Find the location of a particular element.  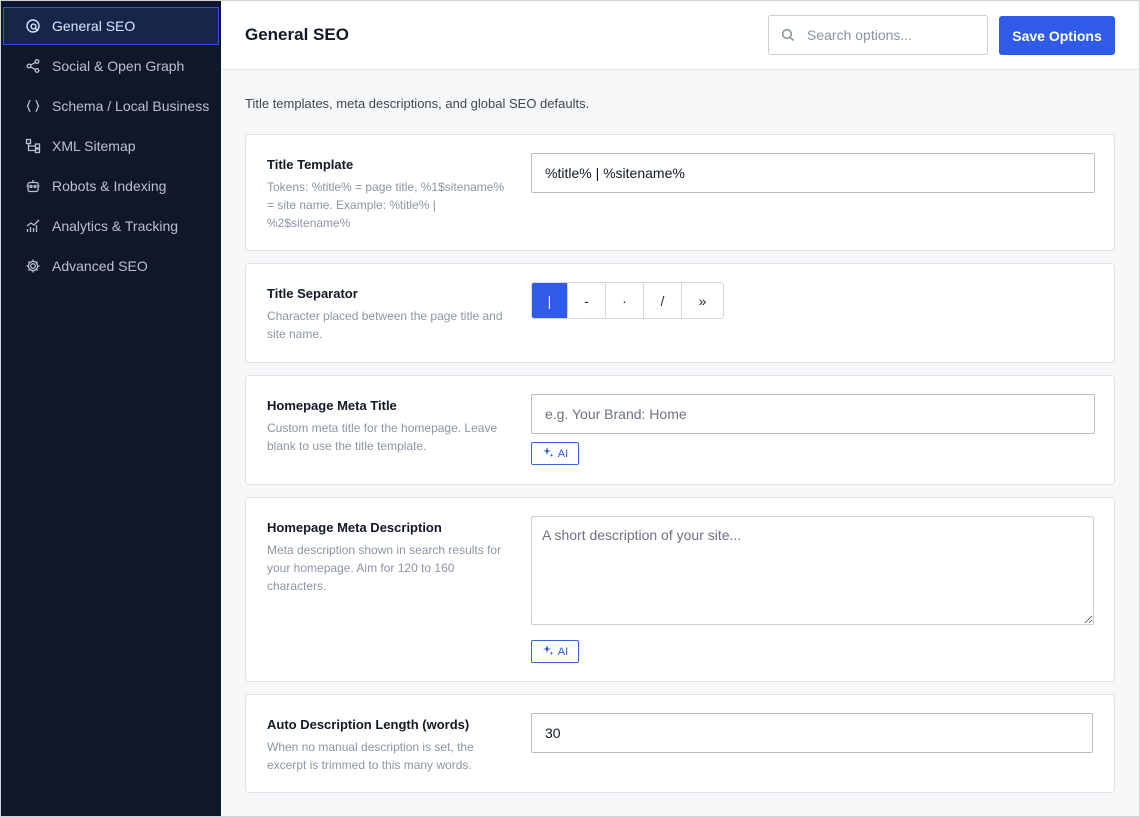

seo-search-icon is located at coordinates (33, 26).